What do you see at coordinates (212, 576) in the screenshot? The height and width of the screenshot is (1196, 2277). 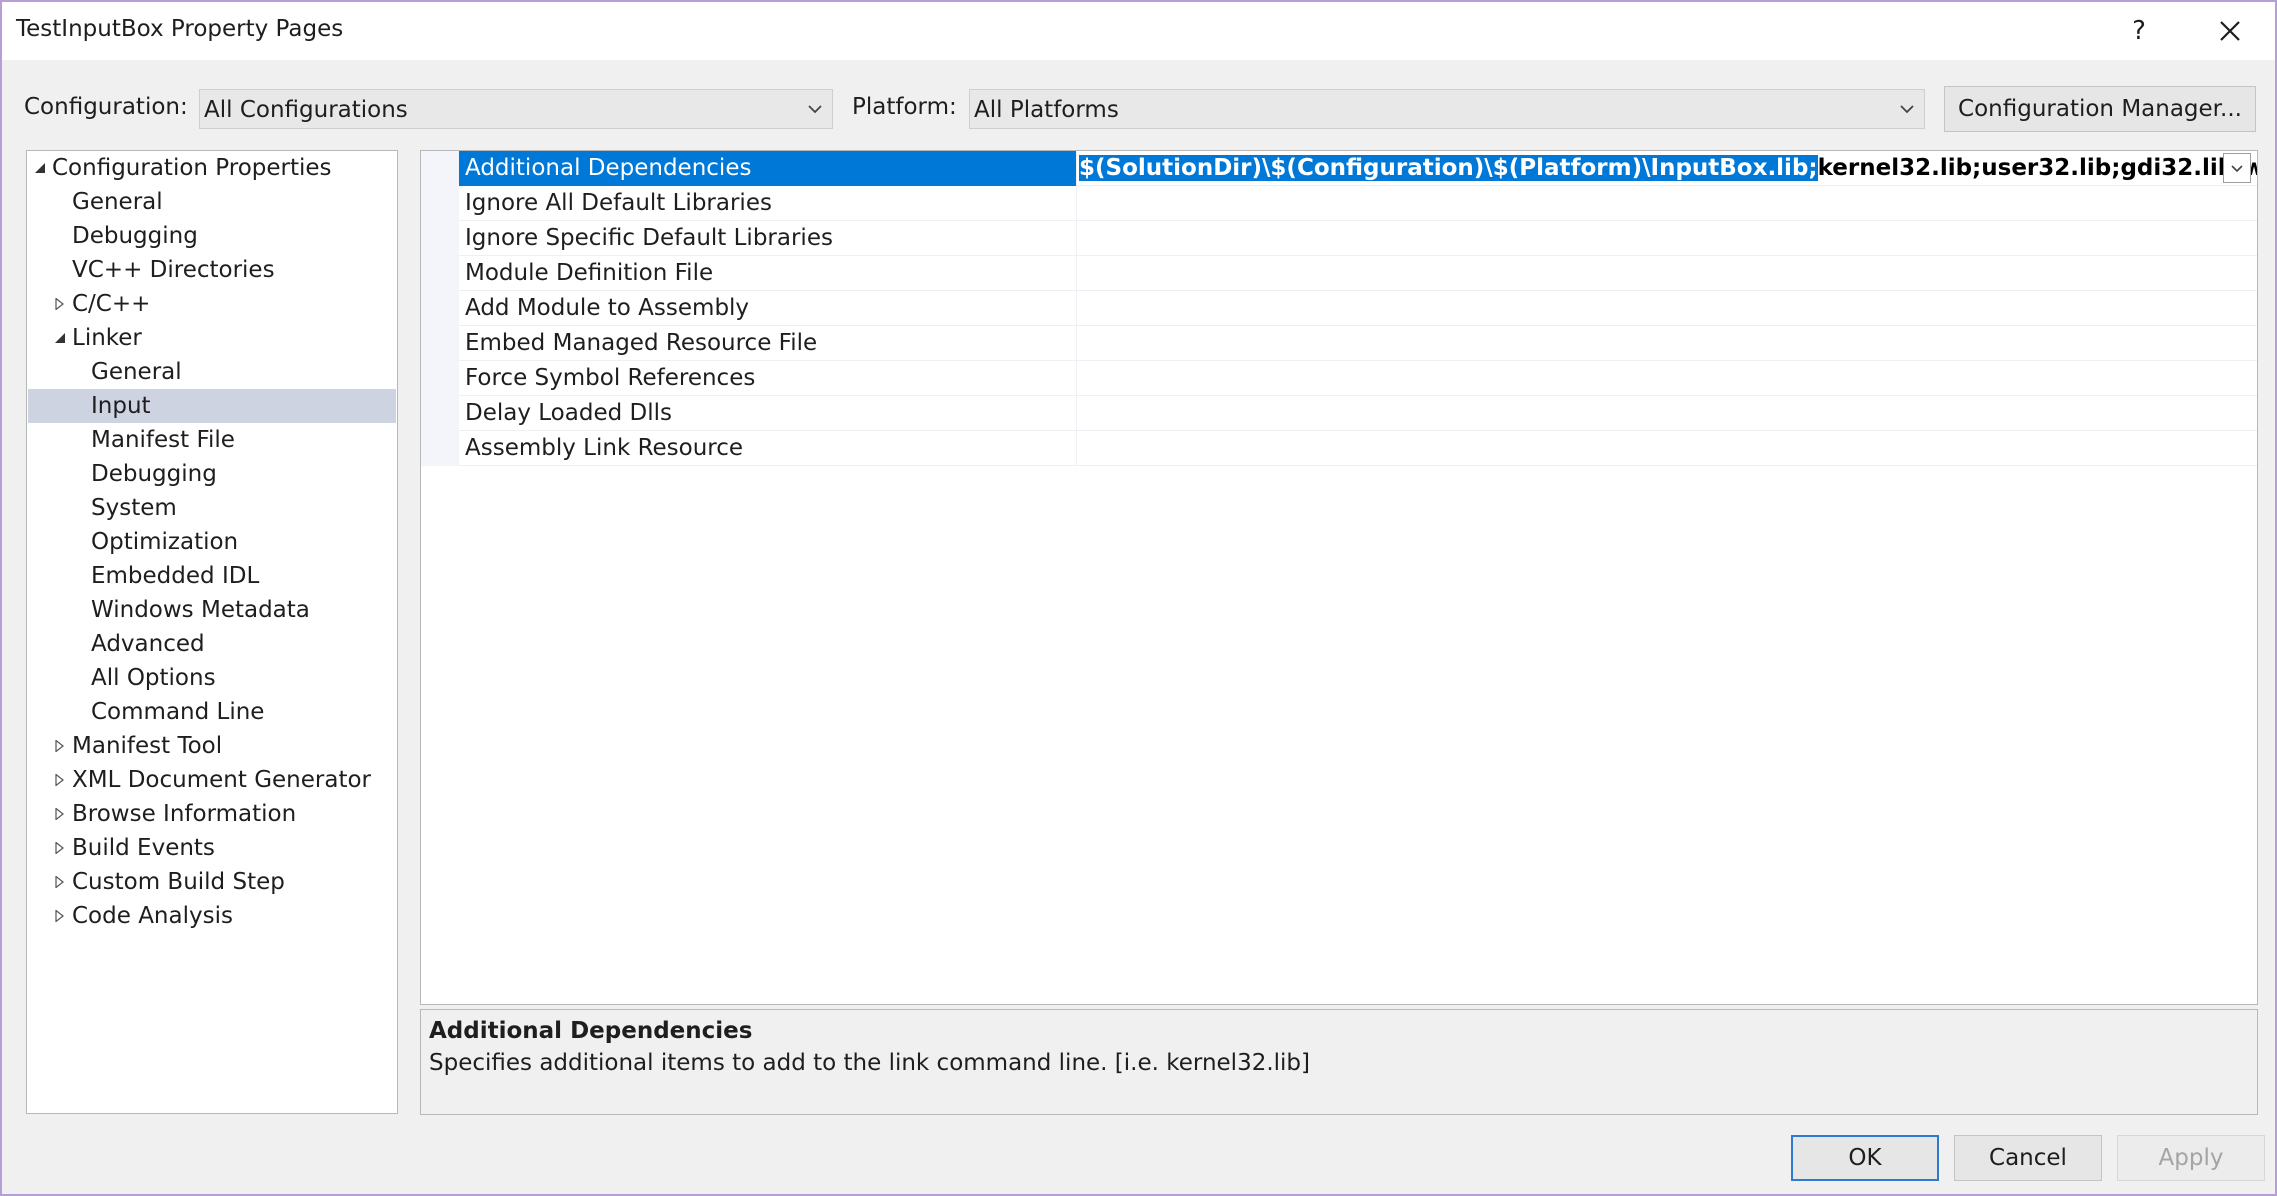 I see `tree-item: Embedded IDL` at bounding box center [212, 576].